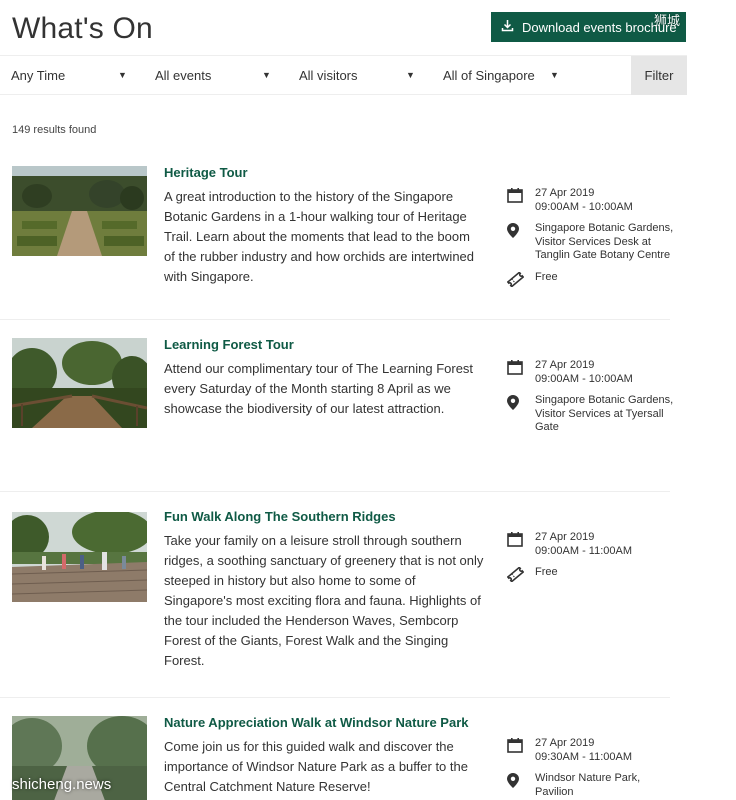  What do you see at coordinates (588, 785) in the screenshot?
I see `event-location: Windsor Nature Park, Pavilion` at bounding box center [588, 785].